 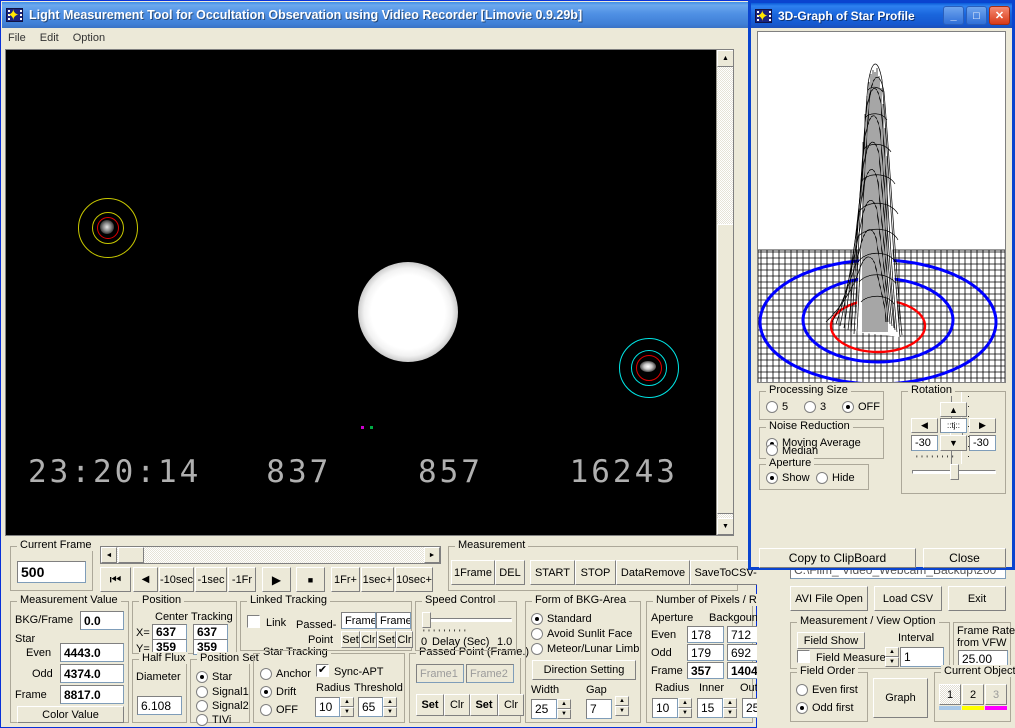 I want to click on star-tracking-radio-drift, so click(x=266, y=692).